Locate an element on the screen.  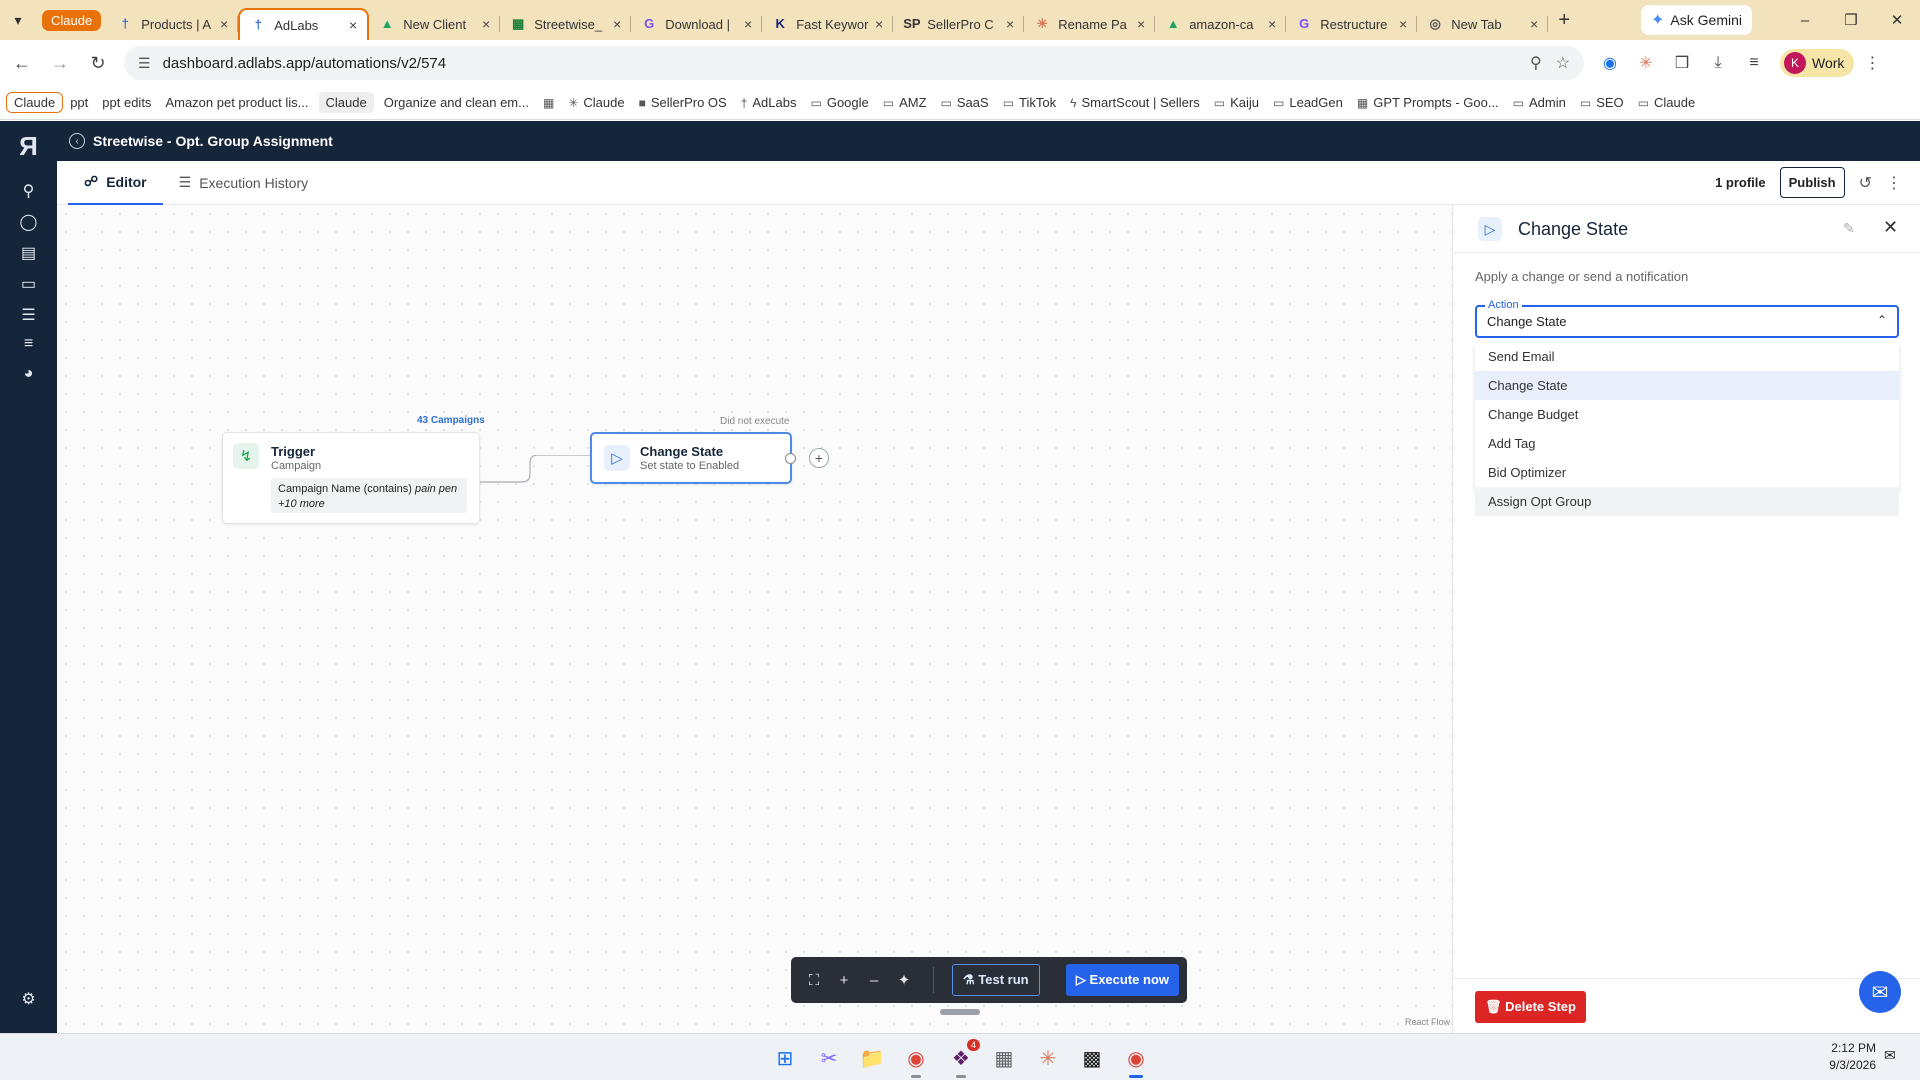
downloads-icon: ⤓ is located at coordinates (1718, 63).